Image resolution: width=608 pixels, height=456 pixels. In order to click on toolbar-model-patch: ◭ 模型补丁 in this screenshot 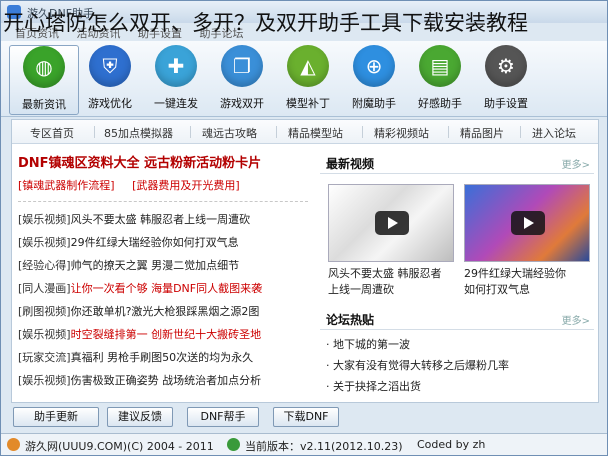, I will do `click(308, 80)`.